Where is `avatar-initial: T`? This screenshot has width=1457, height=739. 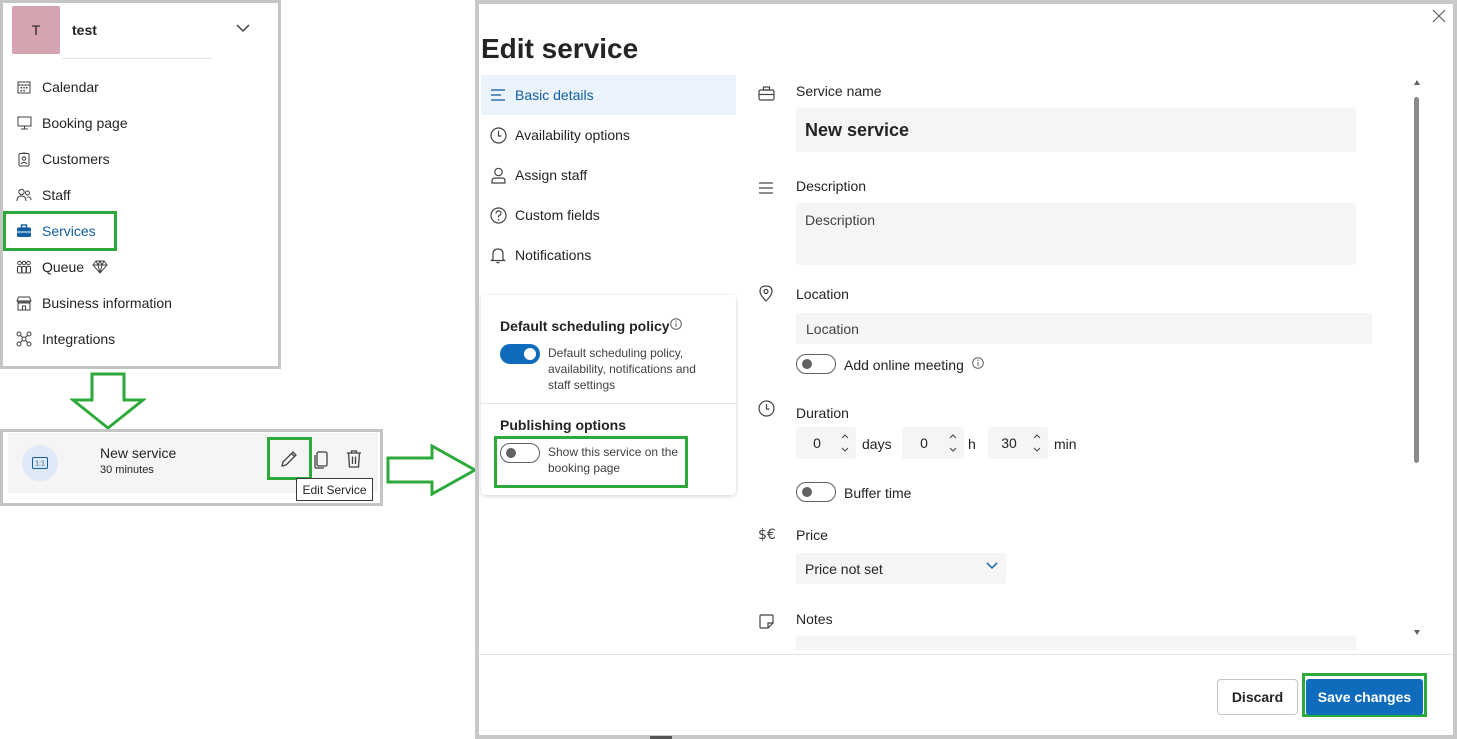 avatar-initial: T is located at coordinates (36, 30).